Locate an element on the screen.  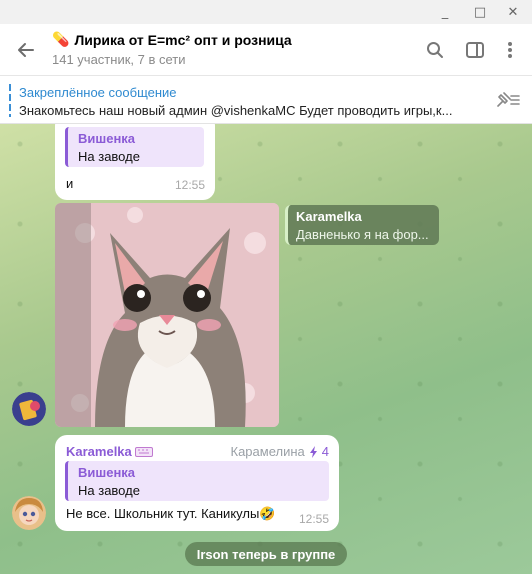
back-button is located at coordinates (26, 50).